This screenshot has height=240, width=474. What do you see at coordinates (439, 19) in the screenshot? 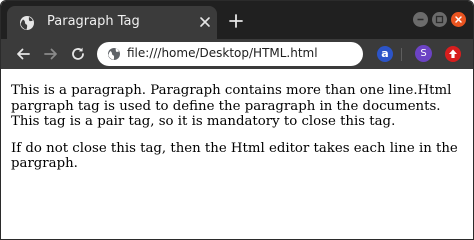
I see `maximize-button` at bounding box center [439, 19].